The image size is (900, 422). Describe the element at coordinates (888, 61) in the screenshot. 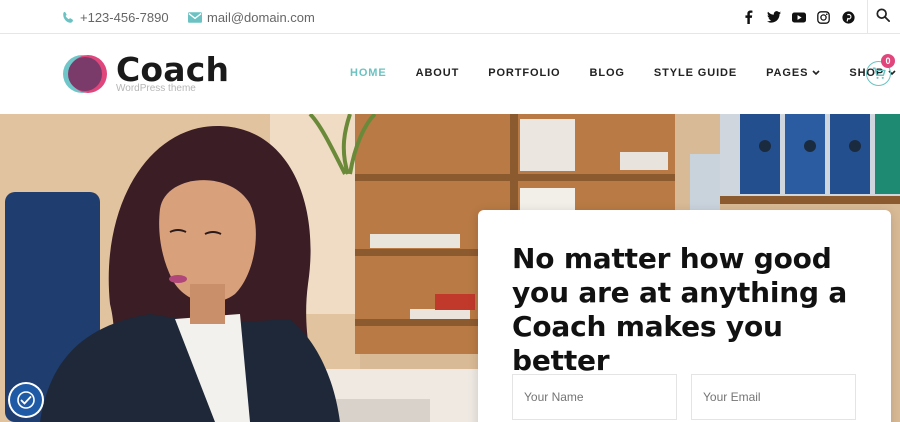

I see `cart-count-badge: 0` at that location.